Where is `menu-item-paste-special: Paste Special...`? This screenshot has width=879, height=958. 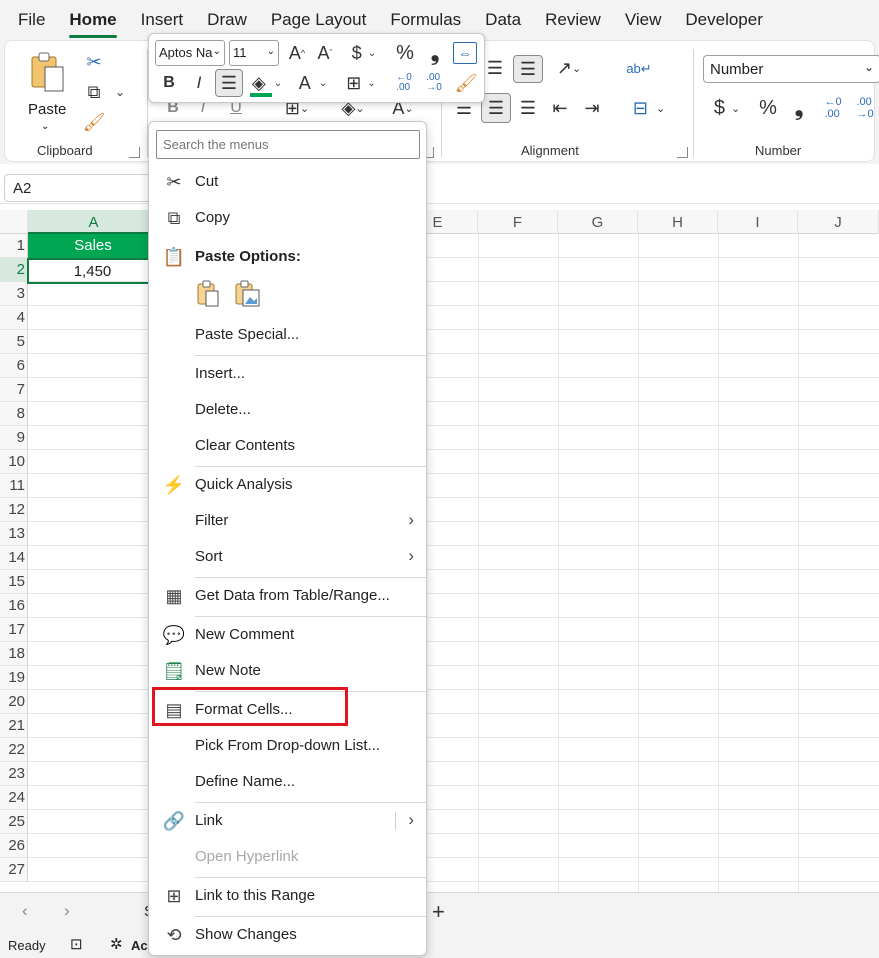 menu-item-paste-special: Paste Special... is located at coordinates (287, 335).